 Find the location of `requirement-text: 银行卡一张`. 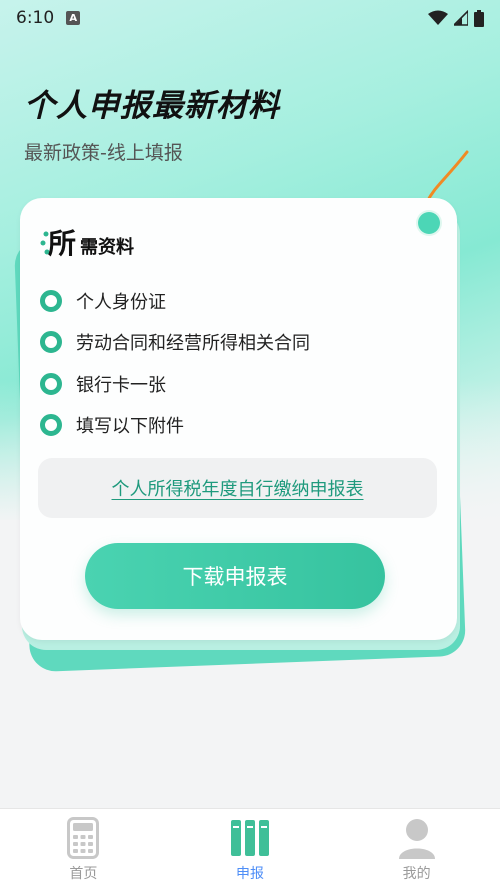

requirement-text: 银行卡一张 is located at coordinates (121, 385).